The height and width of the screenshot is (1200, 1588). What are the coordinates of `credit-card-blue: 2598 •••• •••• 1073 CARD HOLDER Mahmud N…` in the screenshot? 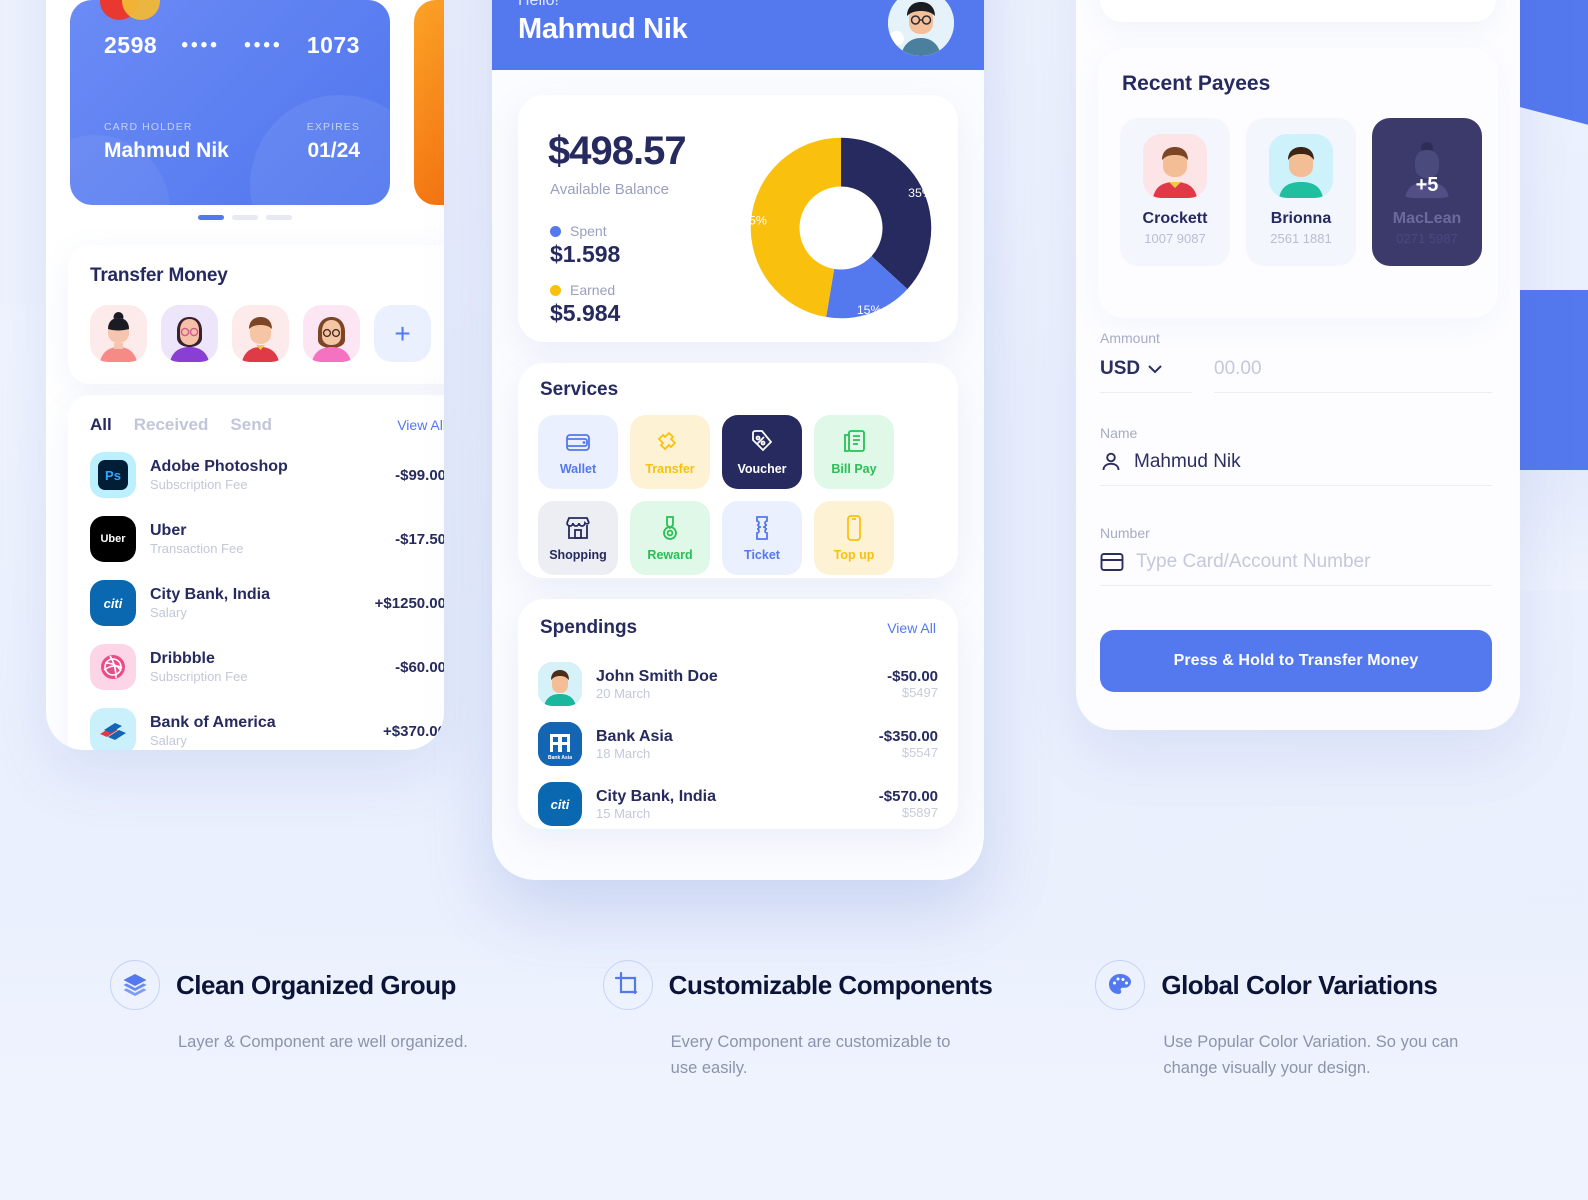 It's located at (230, 102).